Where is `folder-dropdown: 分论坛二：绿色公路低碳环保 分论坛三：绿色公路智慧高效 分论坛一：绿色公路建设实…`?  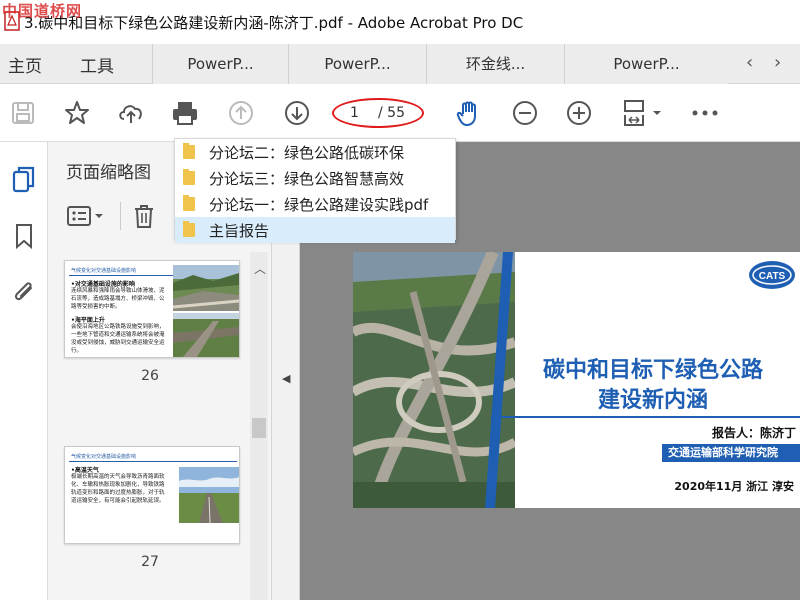 folder-dropdown: 分论坛二：绿色公路低碳环保 分论坛三：绿色公路智慧高效 分论坛一：绿色公路建设实… is located at coordinates (315, 190).